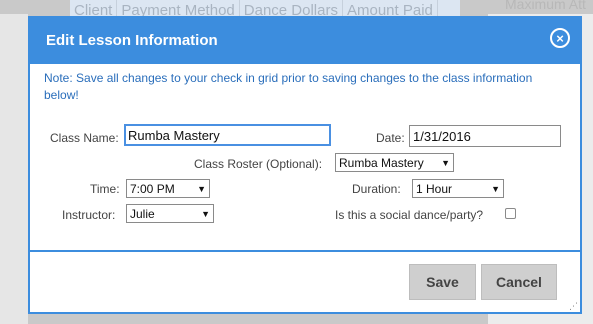 The width and height of the screenshot is (593, 324). I want to click on time-label: Time:, so click(105, 189).